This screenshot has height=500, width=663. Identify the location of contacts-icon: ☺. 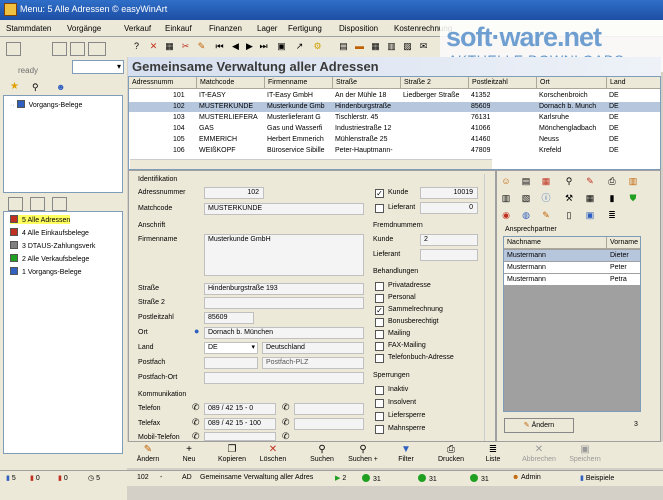
(506, 181).